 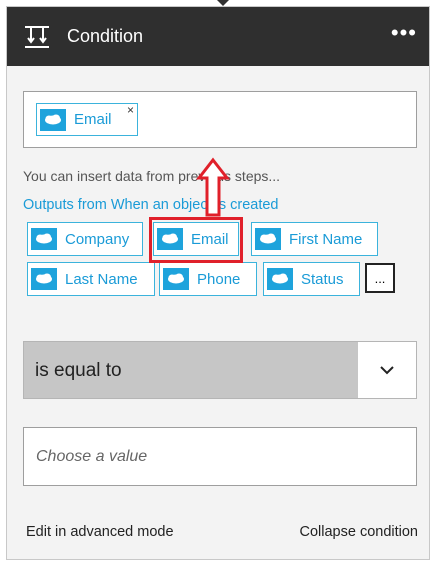 I want to click on value-input, so click(x=220, y=456).